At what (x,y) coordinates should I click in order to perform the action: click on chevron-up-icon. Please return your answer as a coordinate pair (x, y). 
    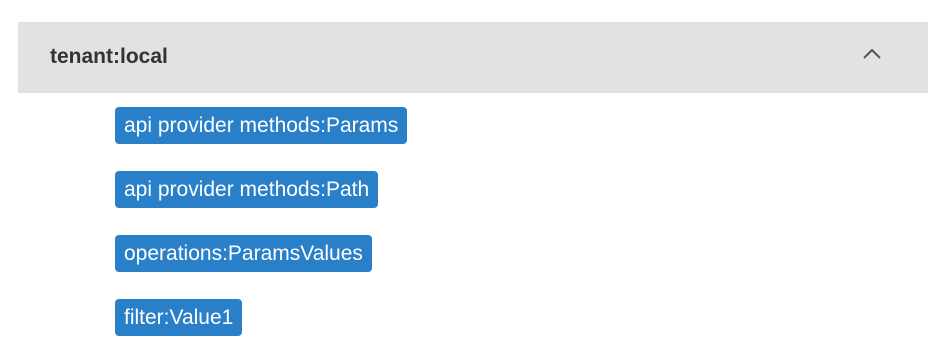
    Looking at the image, I should click on (872, 54).